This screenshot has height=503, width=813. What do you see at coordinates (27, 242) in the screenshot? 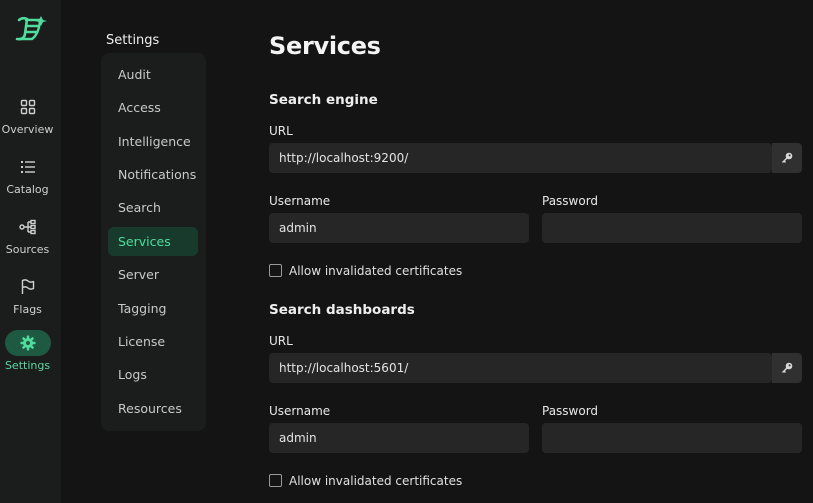
I see `nav-item-sources: Sources` at bounding box center [27, 242].